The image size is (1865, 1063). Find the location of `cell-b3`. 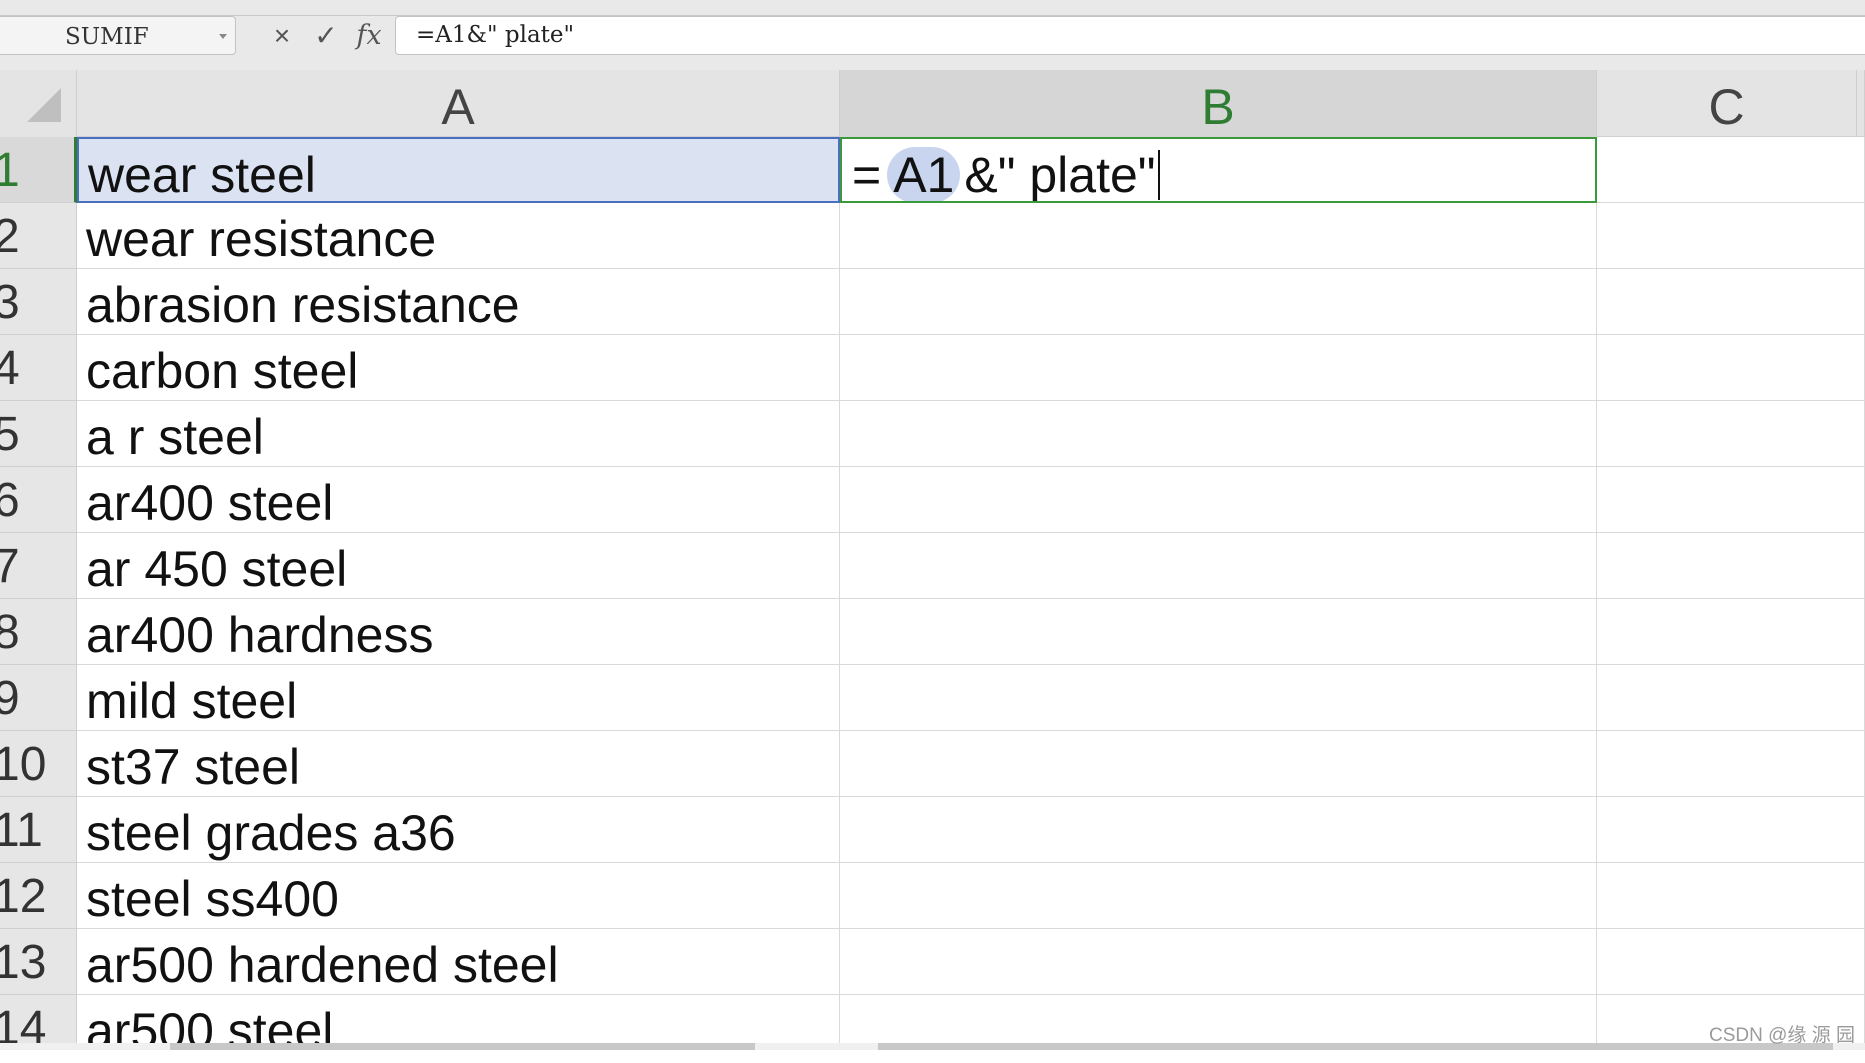

cell-b3 is located at coordinates (1218, 302).